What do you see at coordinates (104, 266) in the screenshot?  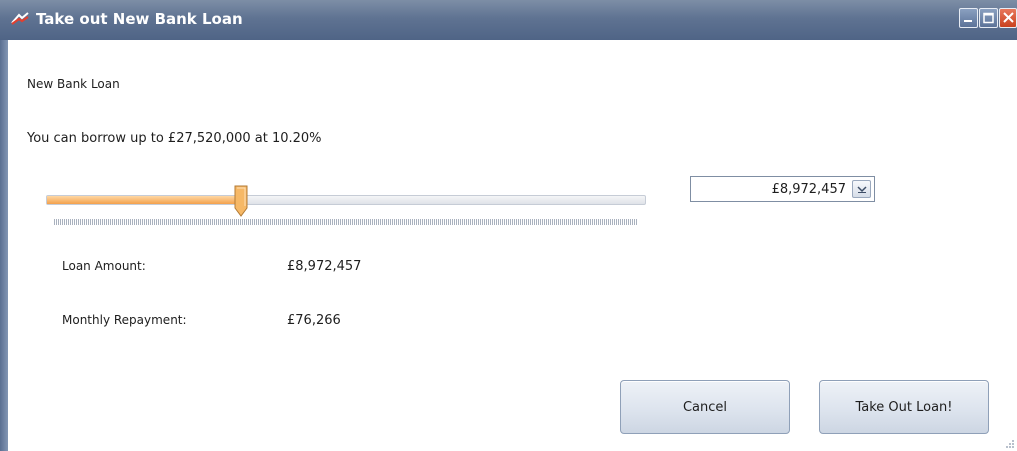 I see `loan-amount-label: Loan Amount:` at bounding box center [104, 266].